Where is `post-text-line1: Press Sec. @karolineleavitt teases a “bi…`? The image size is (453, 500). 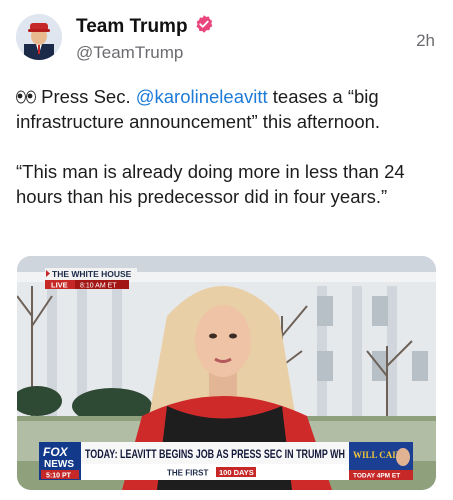
post-text-line1: Press Sec. @karolineleavitt teases a “bi… is located at coordinates (226, 109).